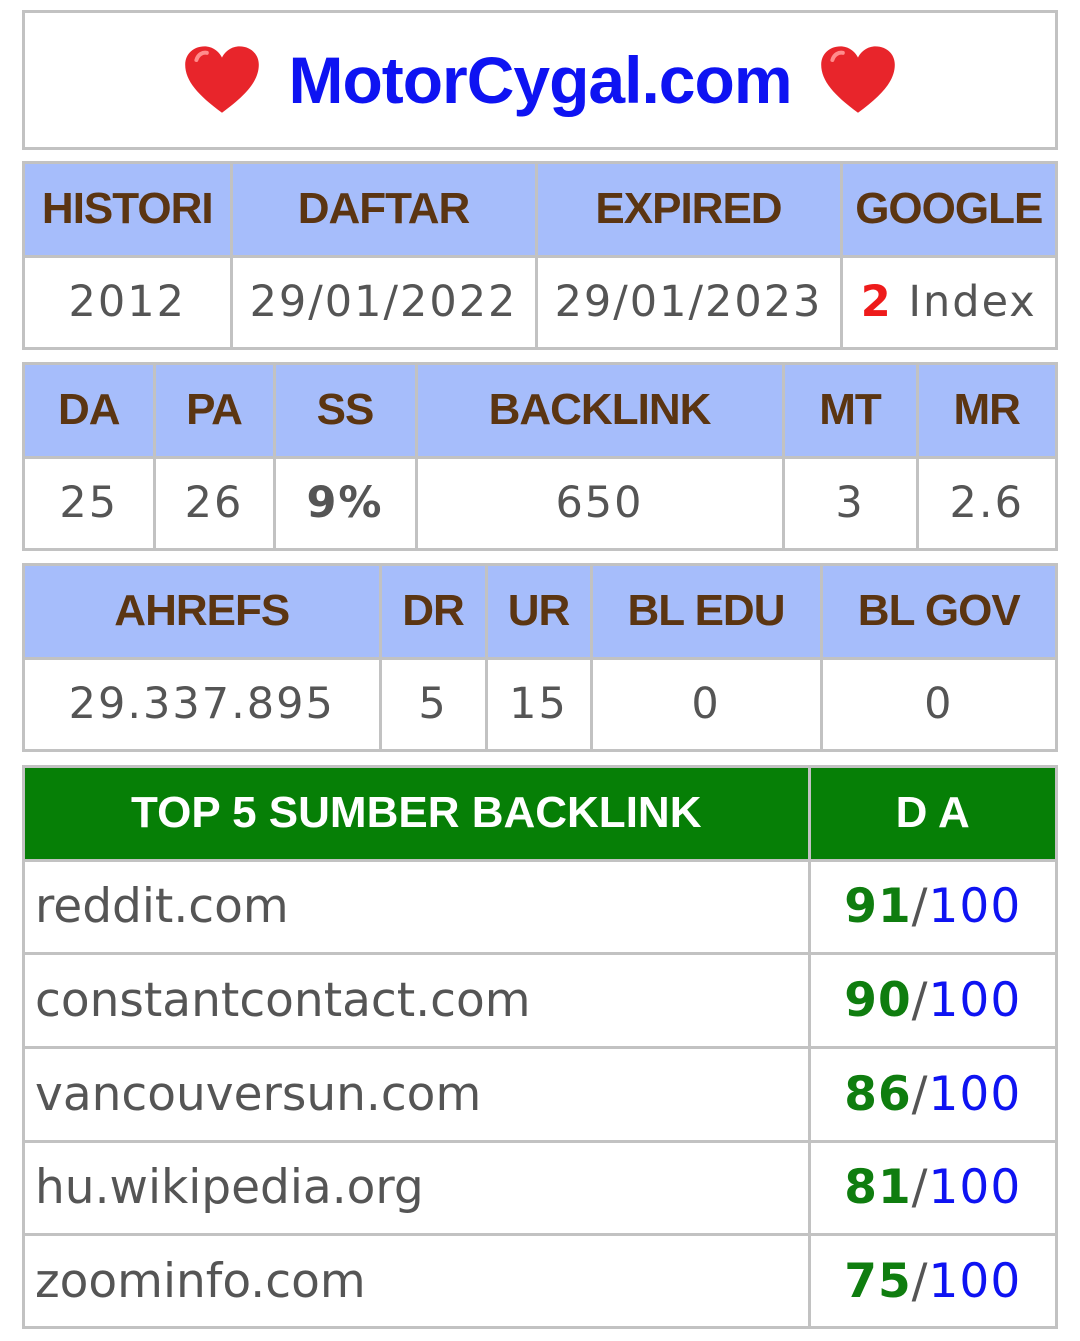 Image resolution: width=1080 pixels, height=1341 pixels. What do you see at coordinates (985, 501) in the screenshot?
I see `mr-value: 2.6` at bounding box center [985, 501].